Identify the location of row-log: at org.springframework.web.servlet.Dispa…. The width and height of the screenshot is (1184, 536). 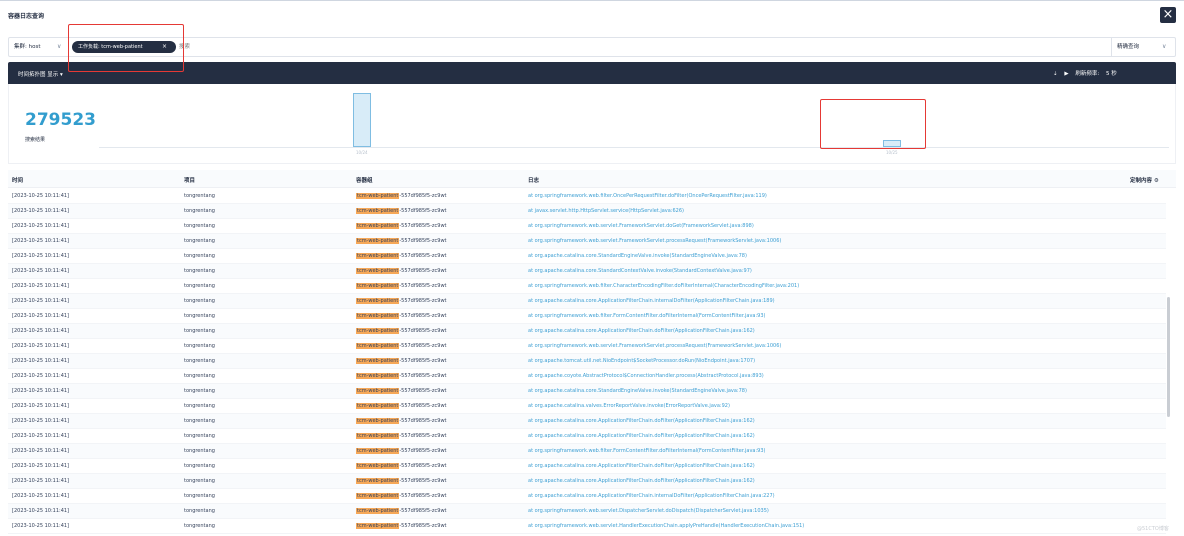
(648, 511).